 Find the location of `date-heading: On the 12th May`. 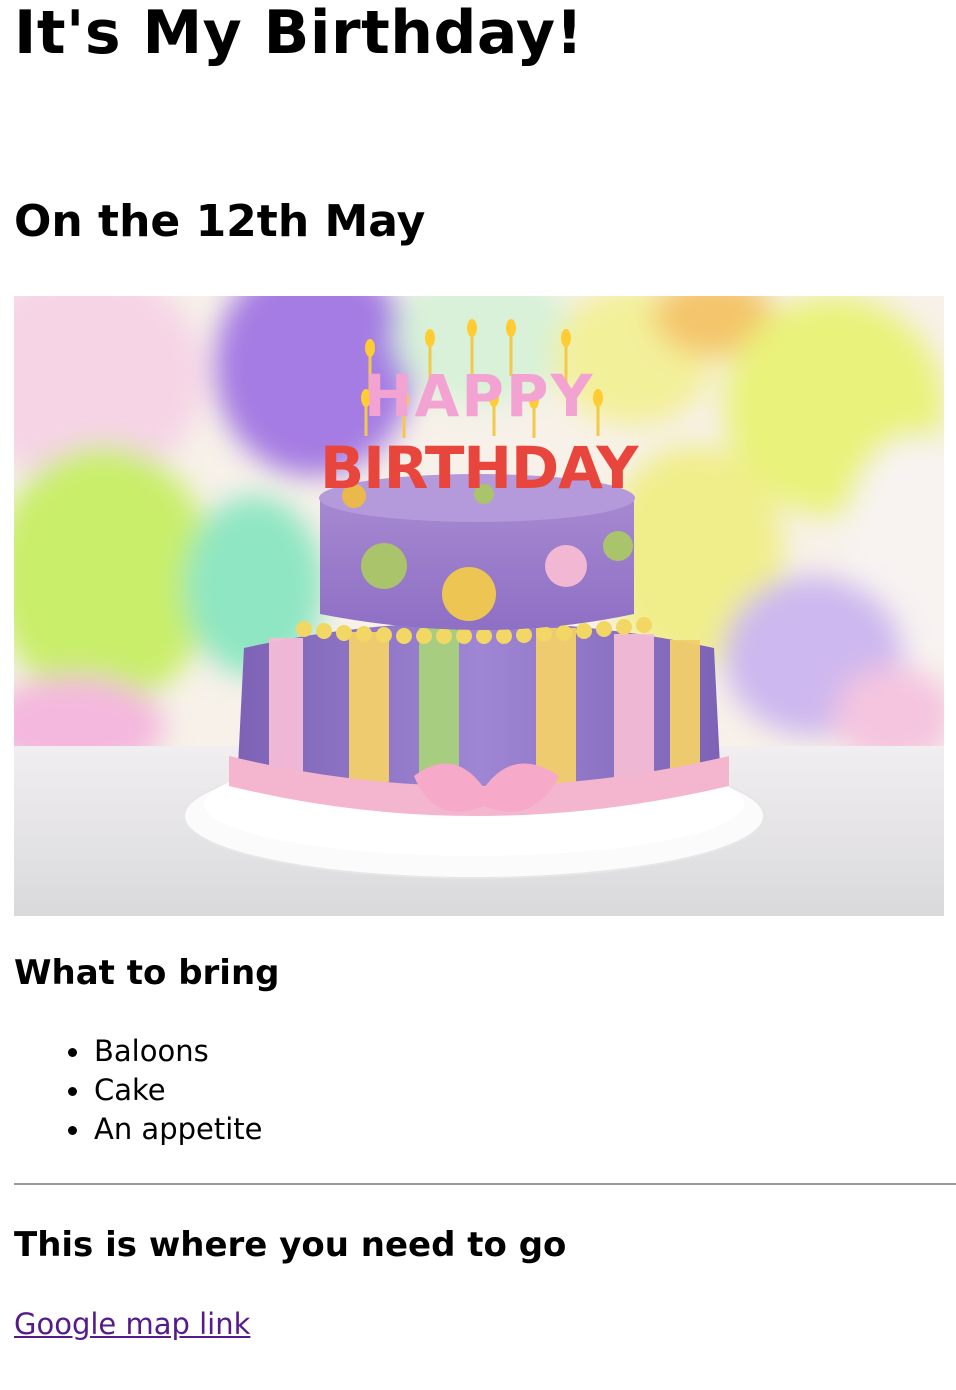

date-heading: On the 12th May is located at coordinates (220, 221).